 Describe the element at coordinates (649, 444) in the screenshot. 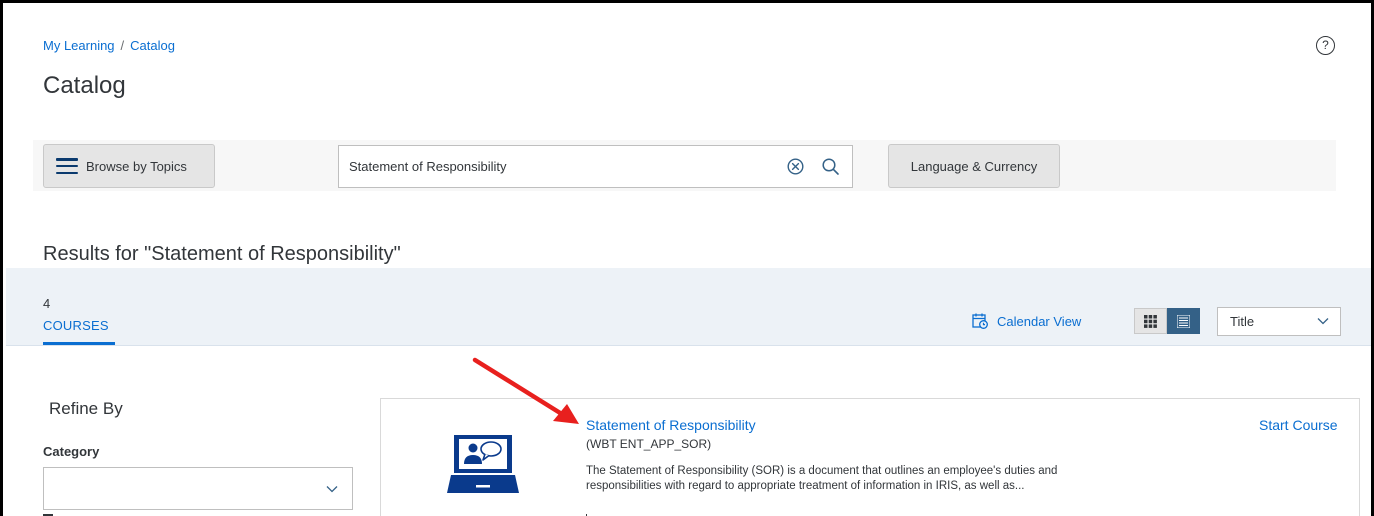

I see `course-id: (WBT ENT_APP_SOR)` at that location.